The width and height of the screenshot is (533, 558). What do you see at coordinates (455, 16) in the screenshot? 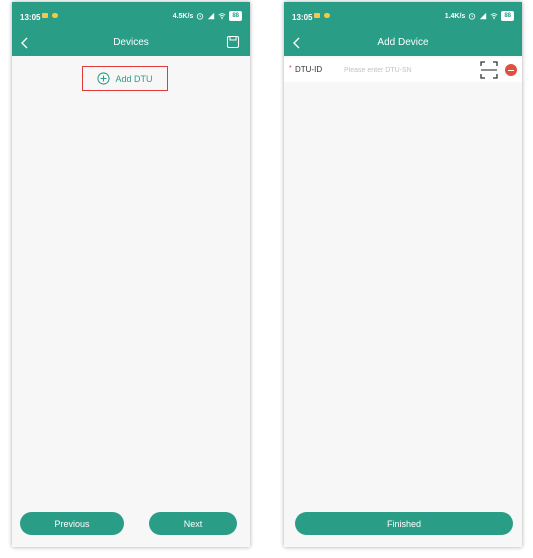
I see `network-speed: 1.4K/s` at bounding box center [455, 16].